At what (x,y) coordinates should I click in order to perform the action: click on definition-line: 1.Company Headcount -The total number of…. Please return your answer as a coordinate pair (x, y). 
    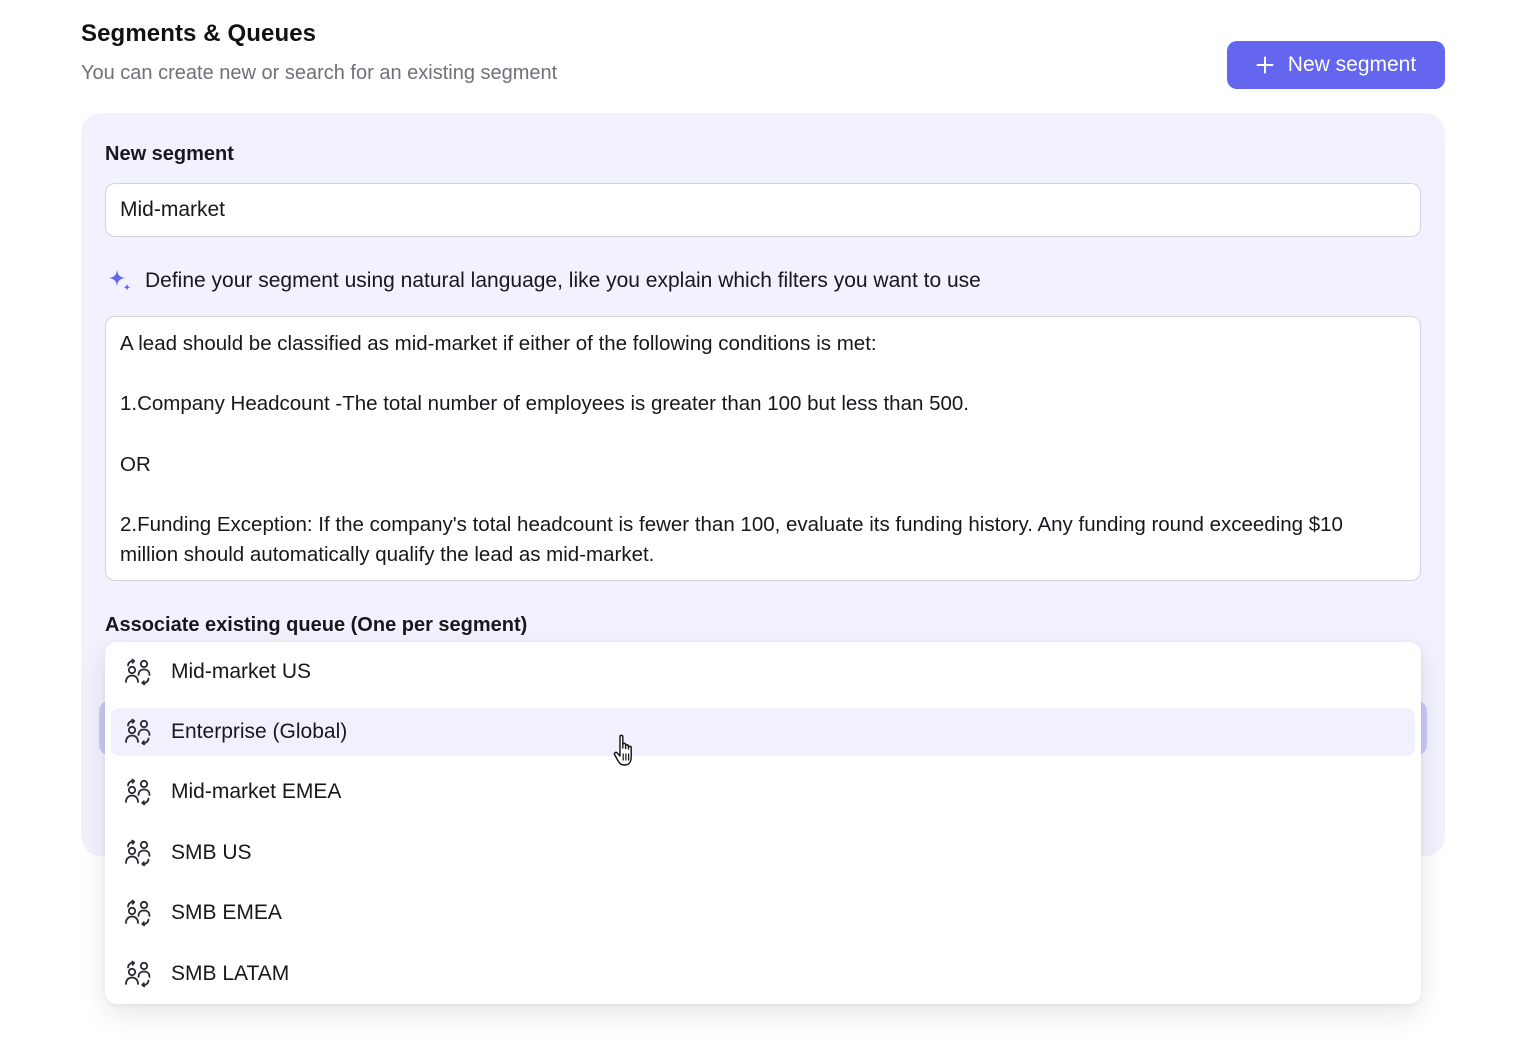
    Looking at the image, I should click on (544, 404).